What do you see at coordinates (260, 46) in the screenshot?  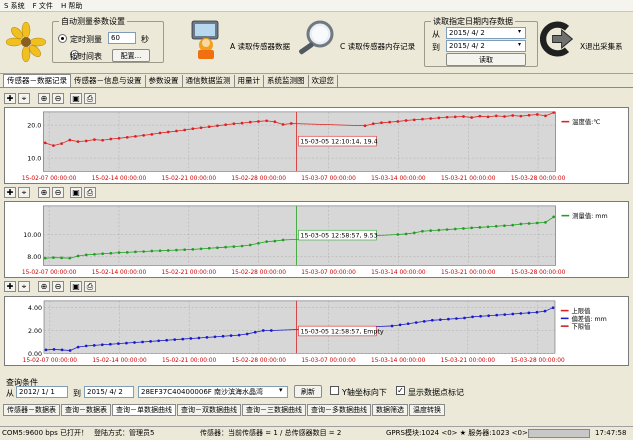 I see `read-sensor-label: A 读取传感器数据` at bounding box center [260, 46].